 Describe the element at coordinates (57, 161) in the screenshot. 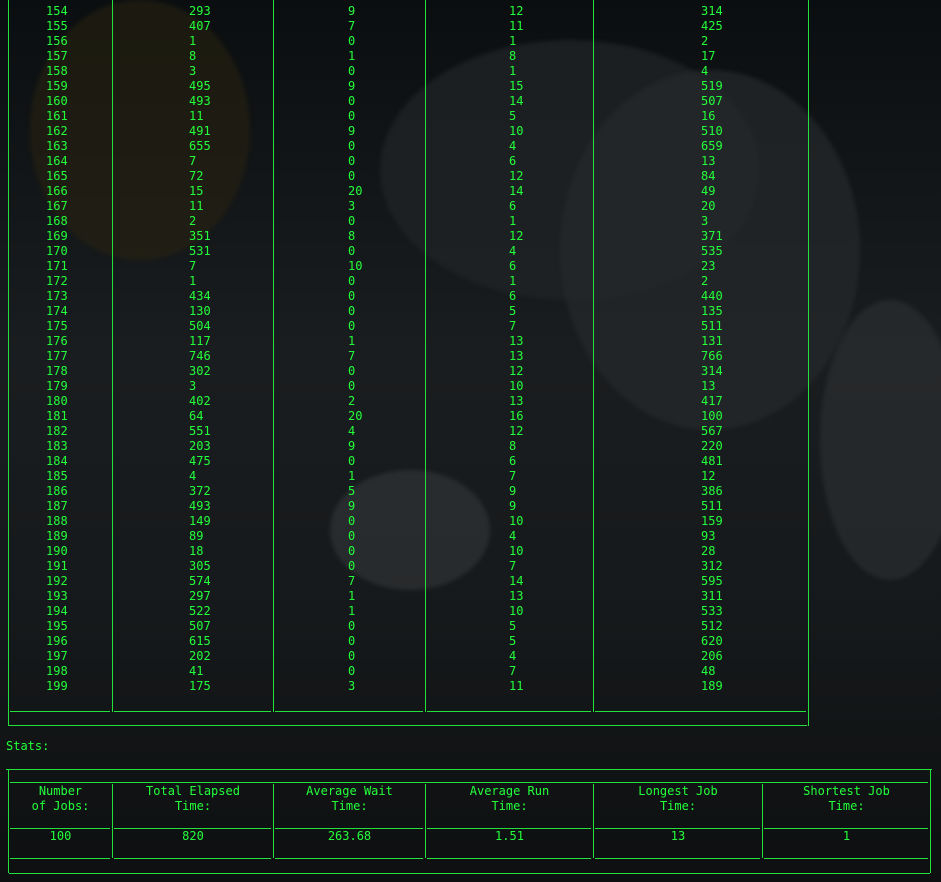

I see `table-cell: 164` at that location.